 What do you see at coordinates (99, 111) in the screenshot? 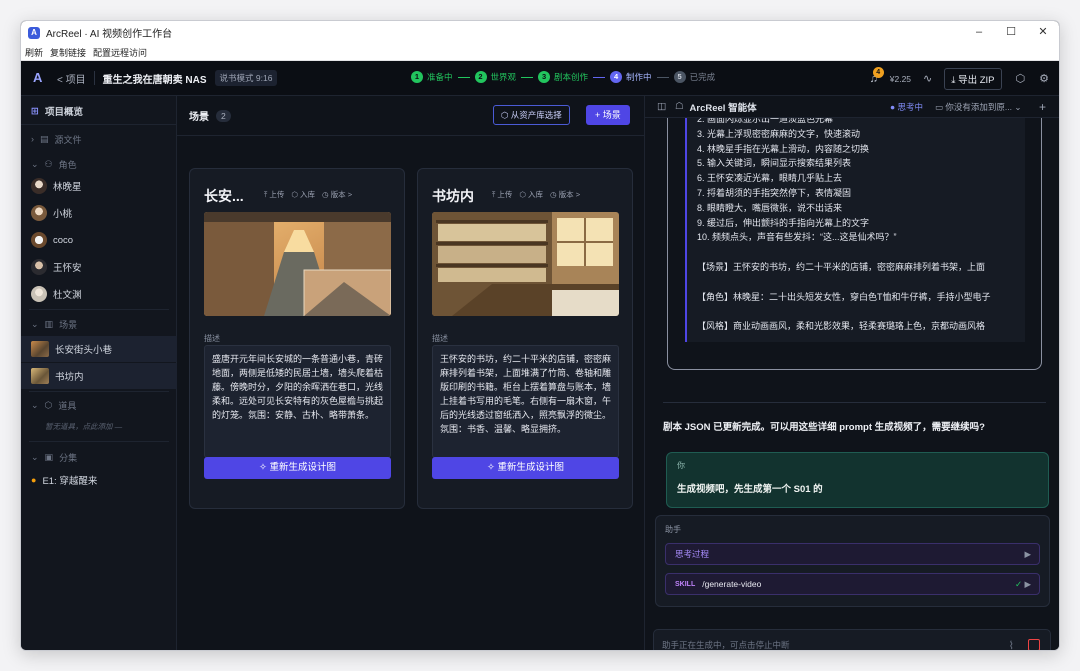
I see `sidebar-item-overview: ⊞ 项目概览` at bounding box center [99, 111].